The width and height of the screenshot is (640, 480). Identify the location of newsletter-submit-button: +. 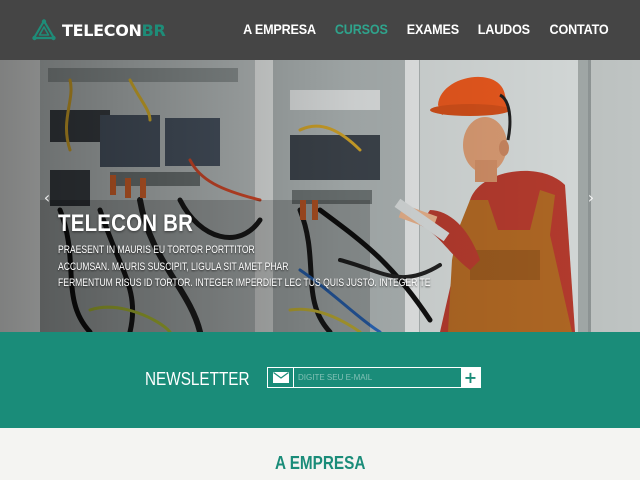
(470, 377).